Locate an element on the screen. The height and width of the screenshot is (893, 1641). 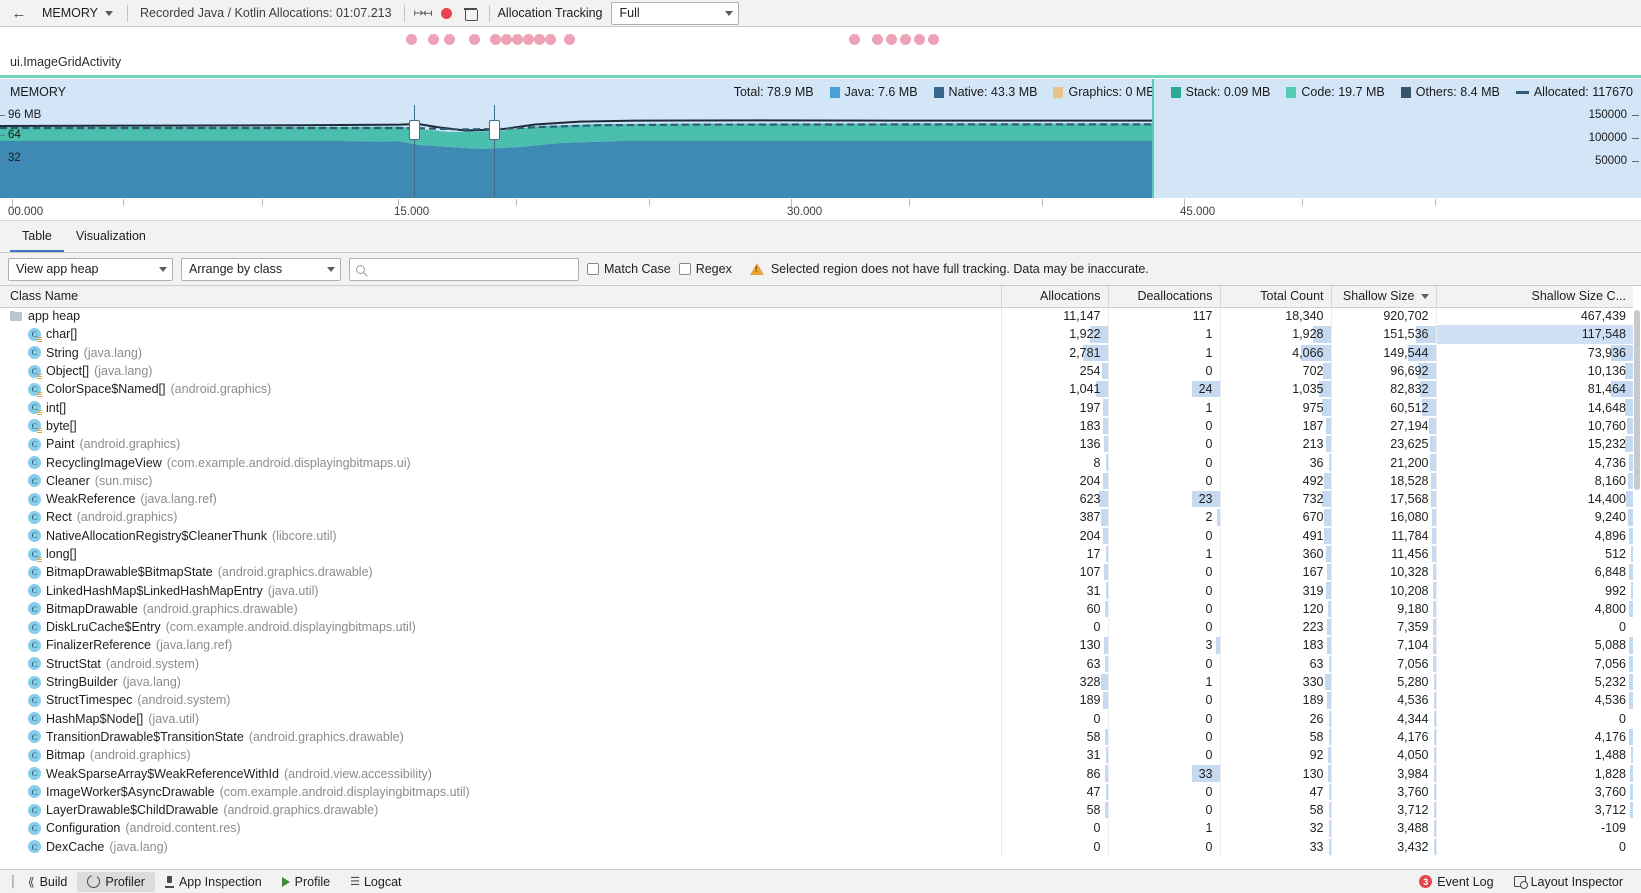
cell-allocations: 8 is located at coordinates (1055, 462).